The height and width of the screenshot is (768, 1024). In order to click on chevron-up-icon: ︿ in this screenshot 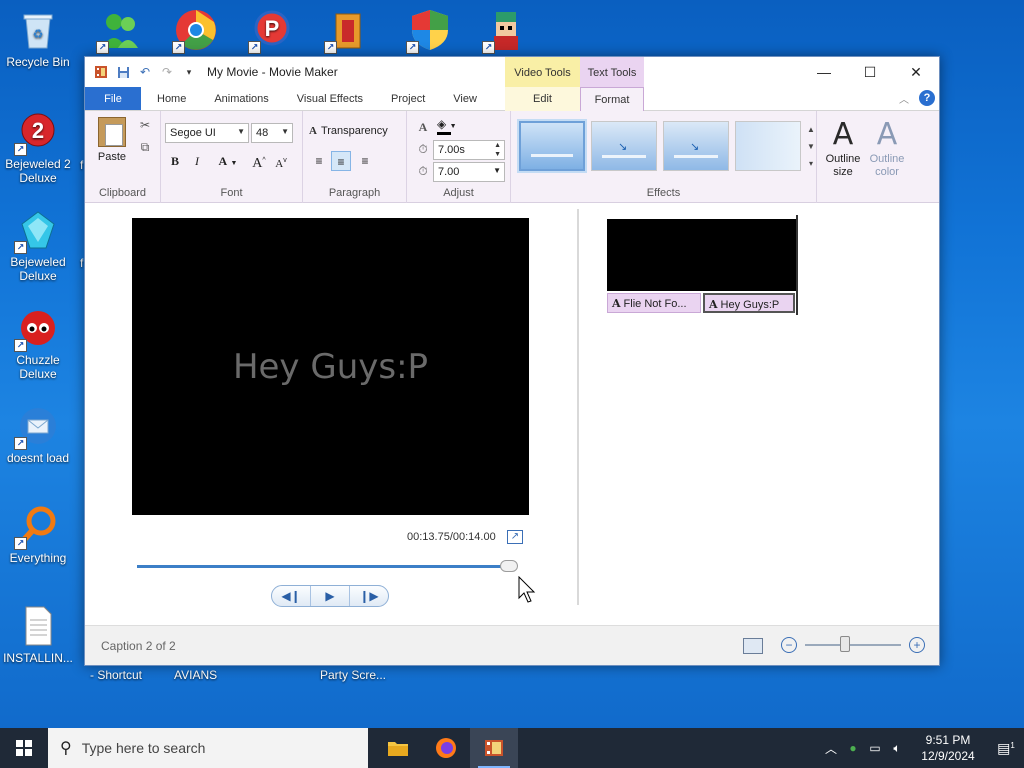, I will do `click(831, 748)`.